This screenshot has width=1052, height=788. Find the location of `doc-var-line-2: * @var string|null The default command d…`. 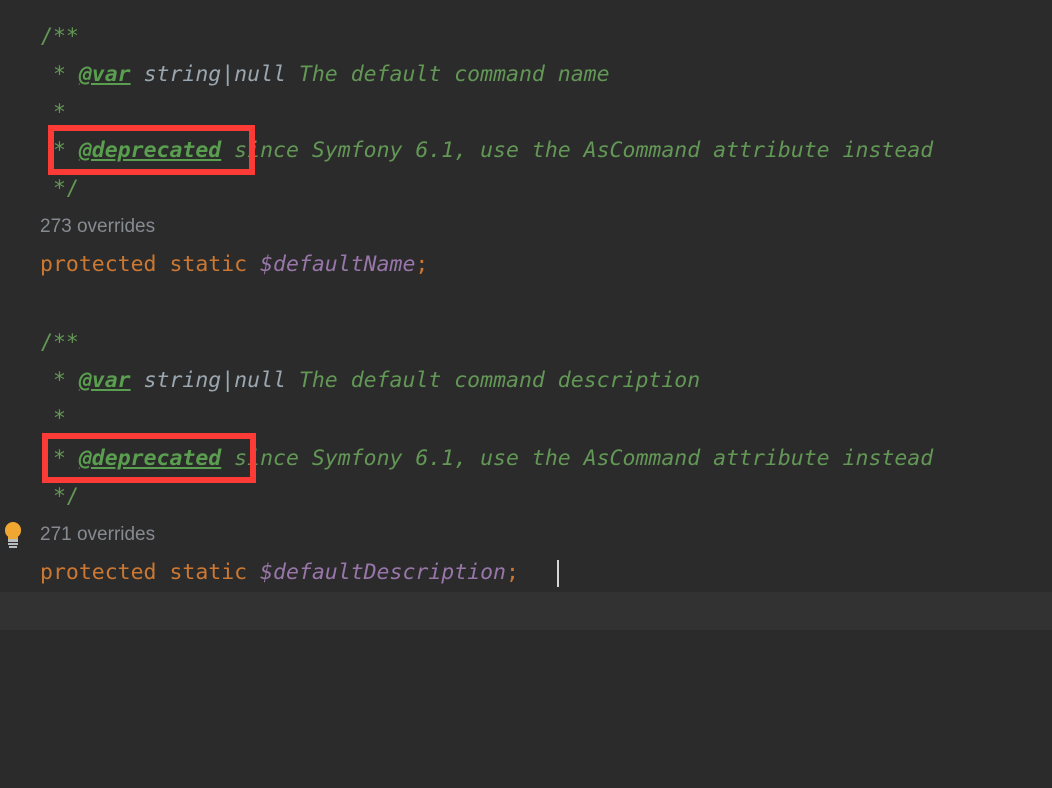

doc-var-line-2: * @var string|null The default command d… is located at coordinates (370, 381).